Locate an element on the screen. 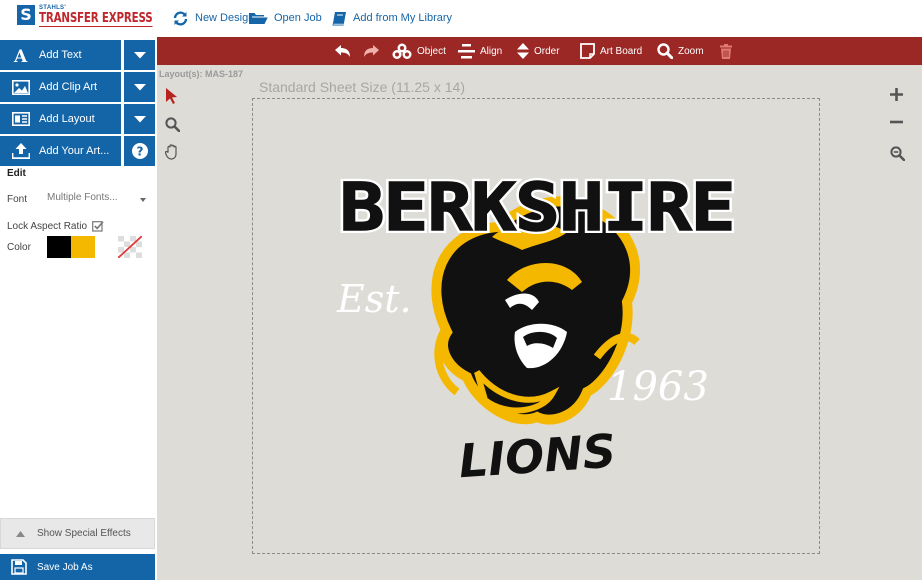 The width and height of the screenshot is (922, 580). add-clip-art-row: Add Clip Art is located at coordinates (78, 87).